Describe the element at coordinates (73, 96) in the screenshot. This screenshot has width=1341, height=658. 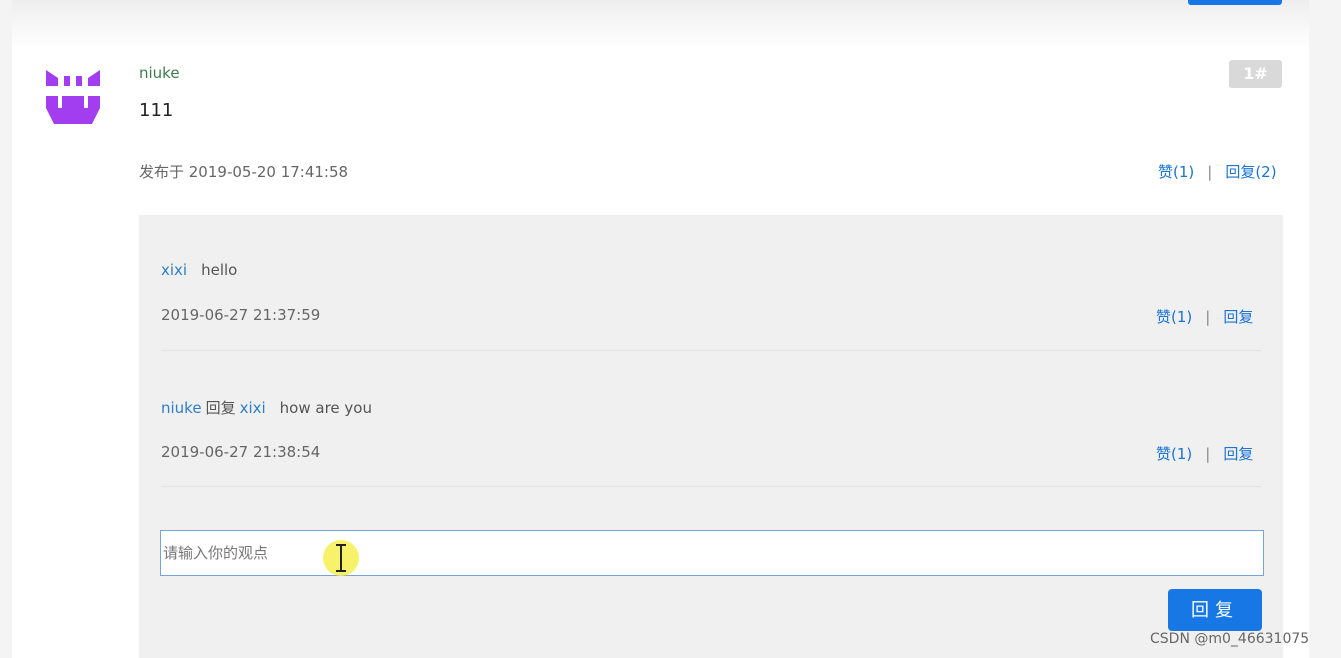
I see `avatar` at that location.